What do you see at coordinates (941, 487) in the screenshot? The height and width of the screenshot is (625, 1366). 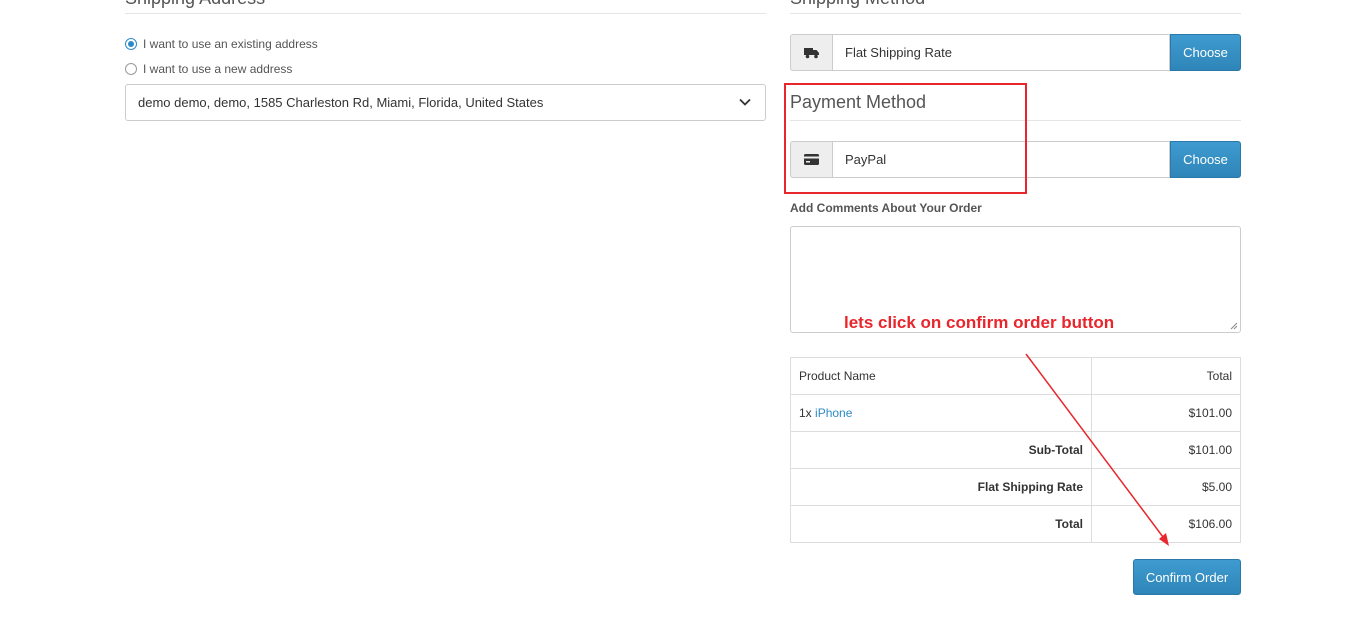 I see `shipping-label: Flat Shipping Rate` at bounding box center [941, 487].